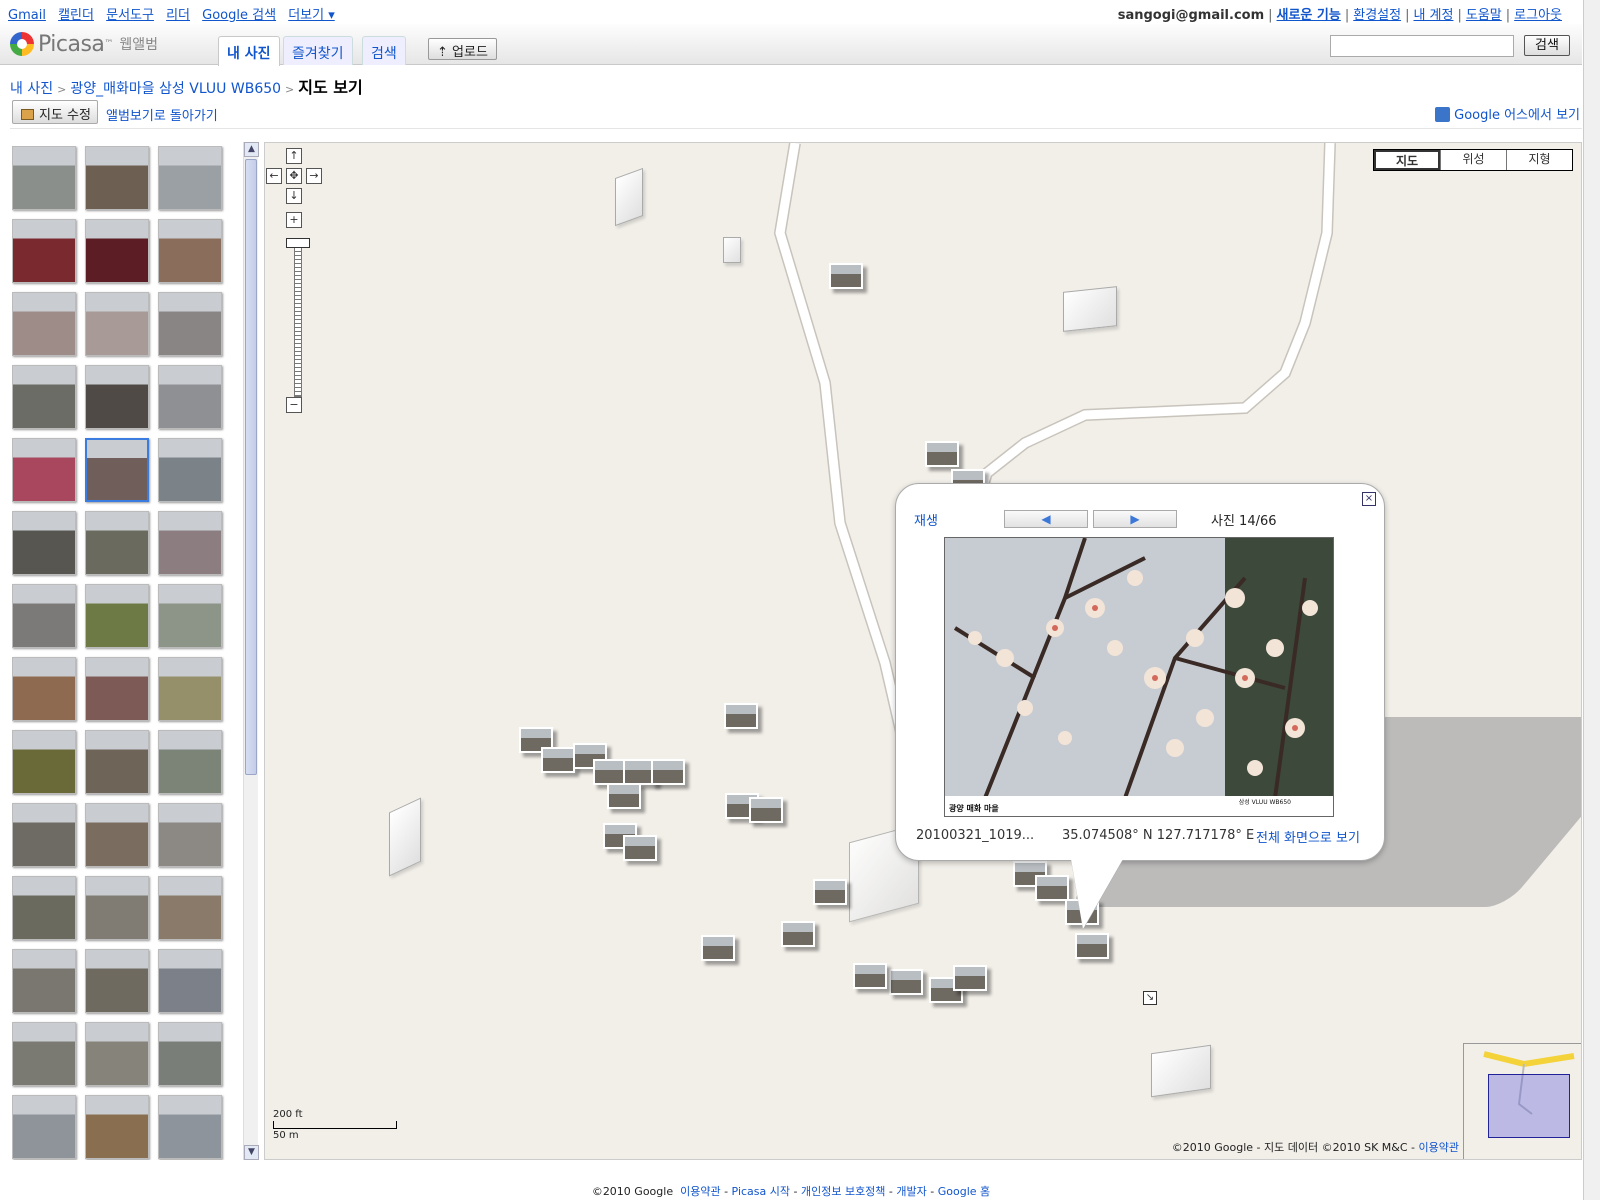  I want to click on search-input, so click(1422, 46).